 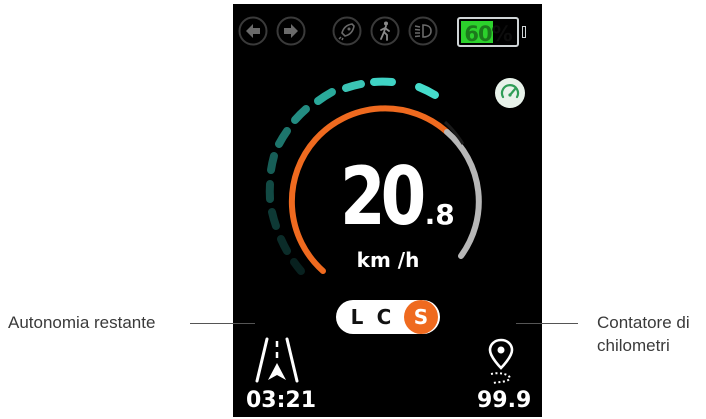 What do you see at coordinates (633, 345) in the screenshot?
I see `callout-odometer-line2: chilometri` at bounding box center [633, 345].